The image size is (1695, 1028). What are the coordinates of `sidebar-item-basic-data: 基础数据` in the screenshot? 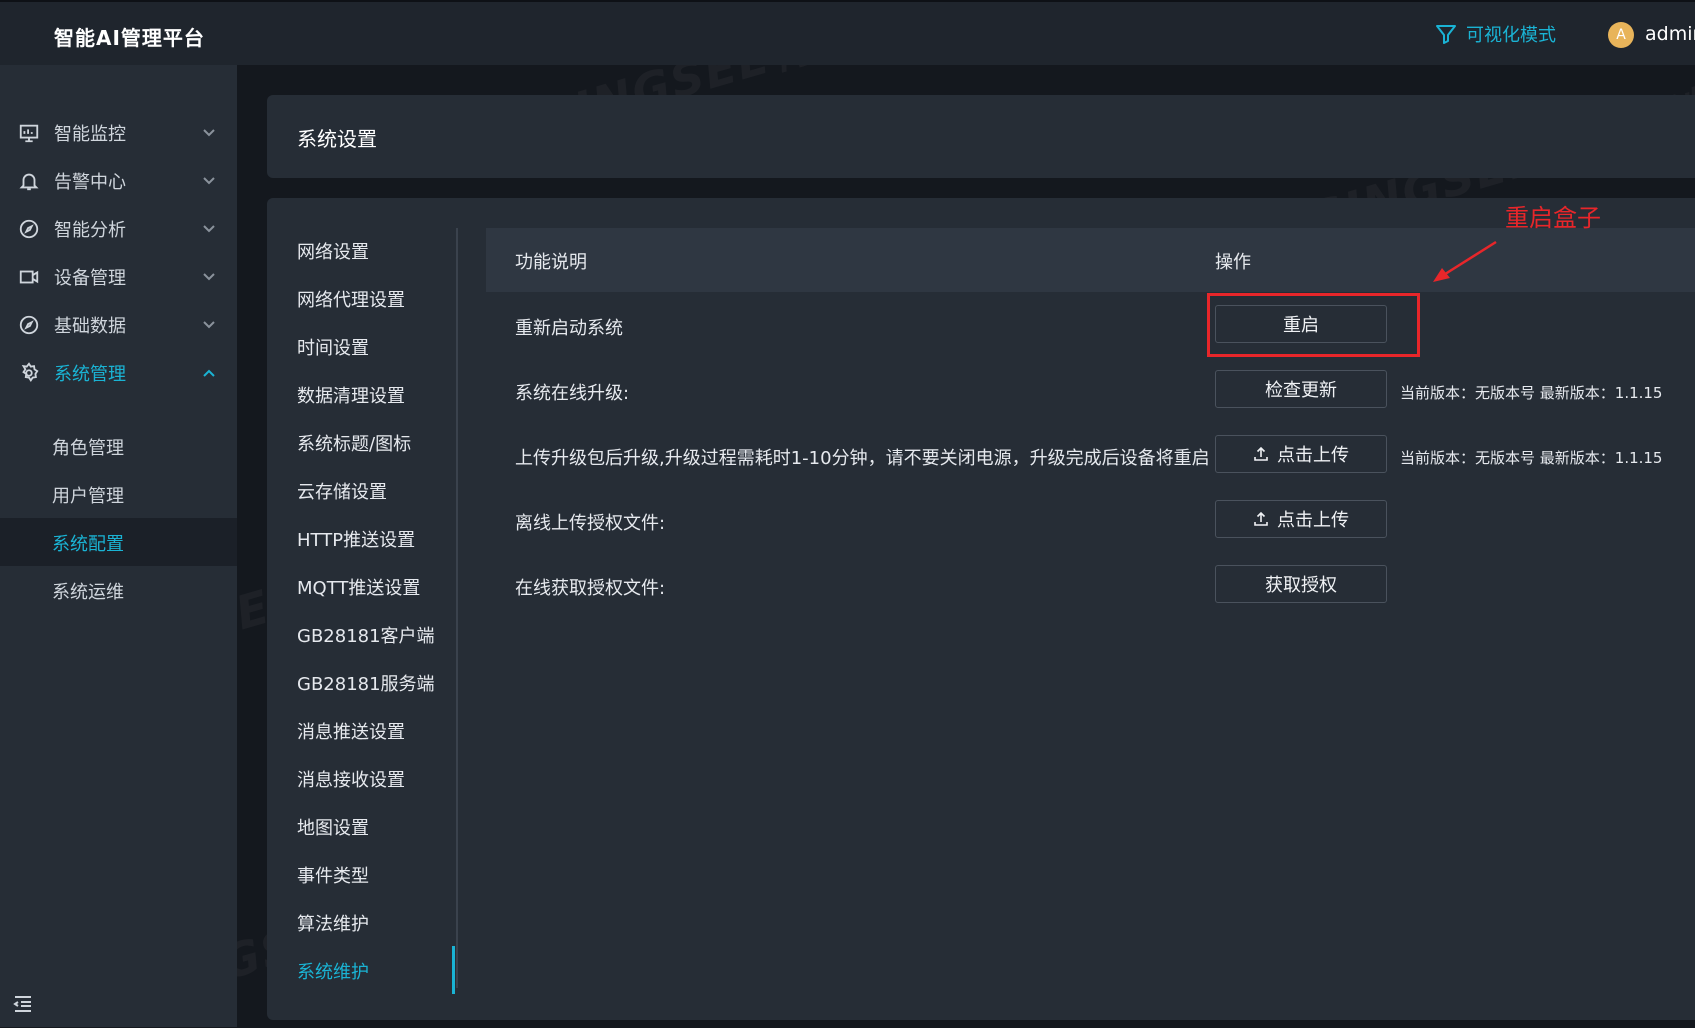 It's located at (118, 325).